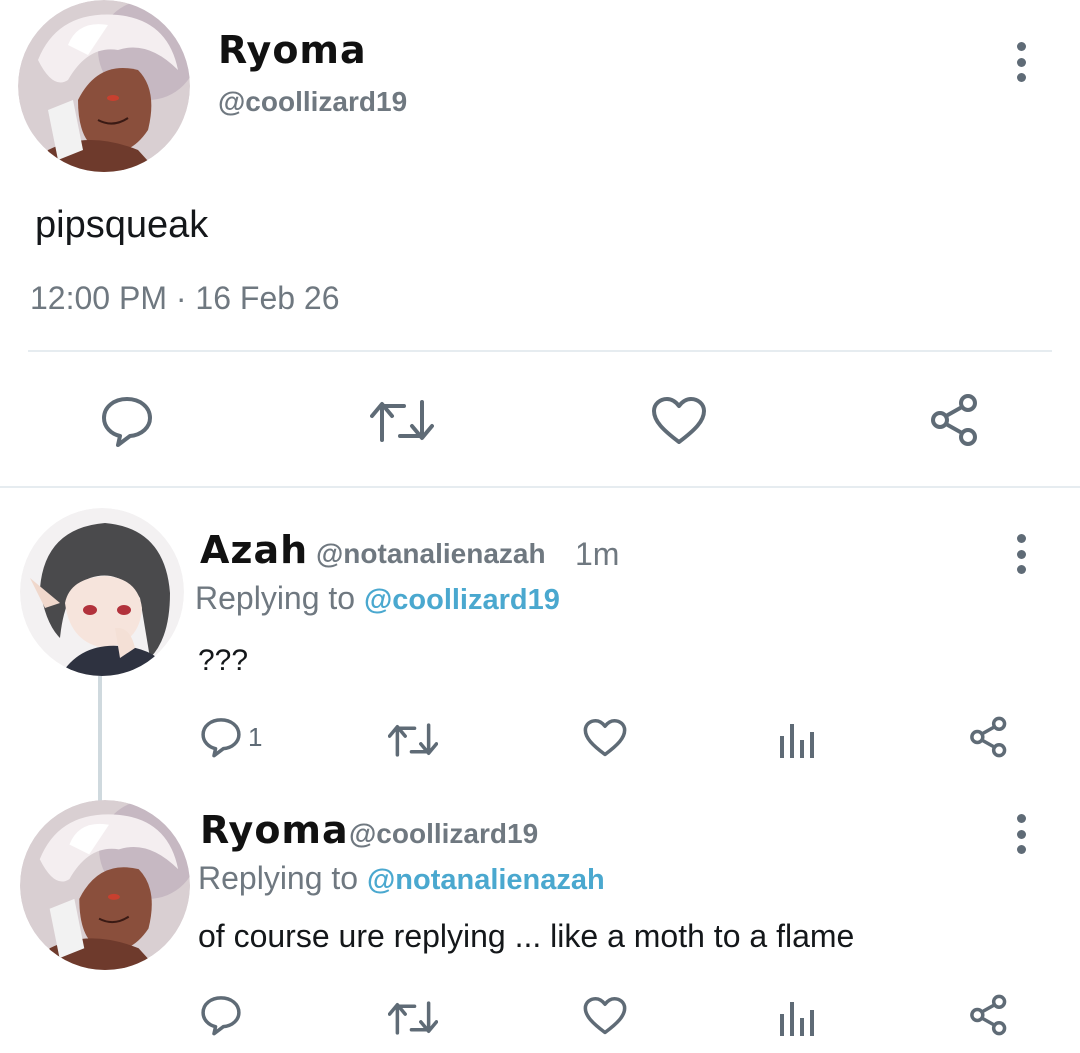  I want to click on reply-reply-button: 1, so click(231, 737).